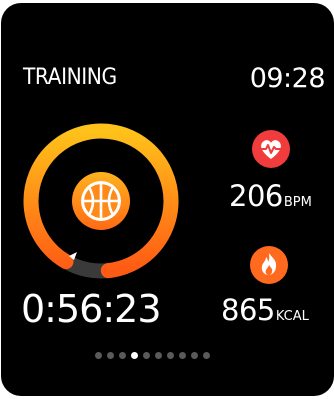 This screenshot has width=334, height=399. Describe the element at coordinates (248, 310) in the screenshot. I see `calories-value: 865` at that location.